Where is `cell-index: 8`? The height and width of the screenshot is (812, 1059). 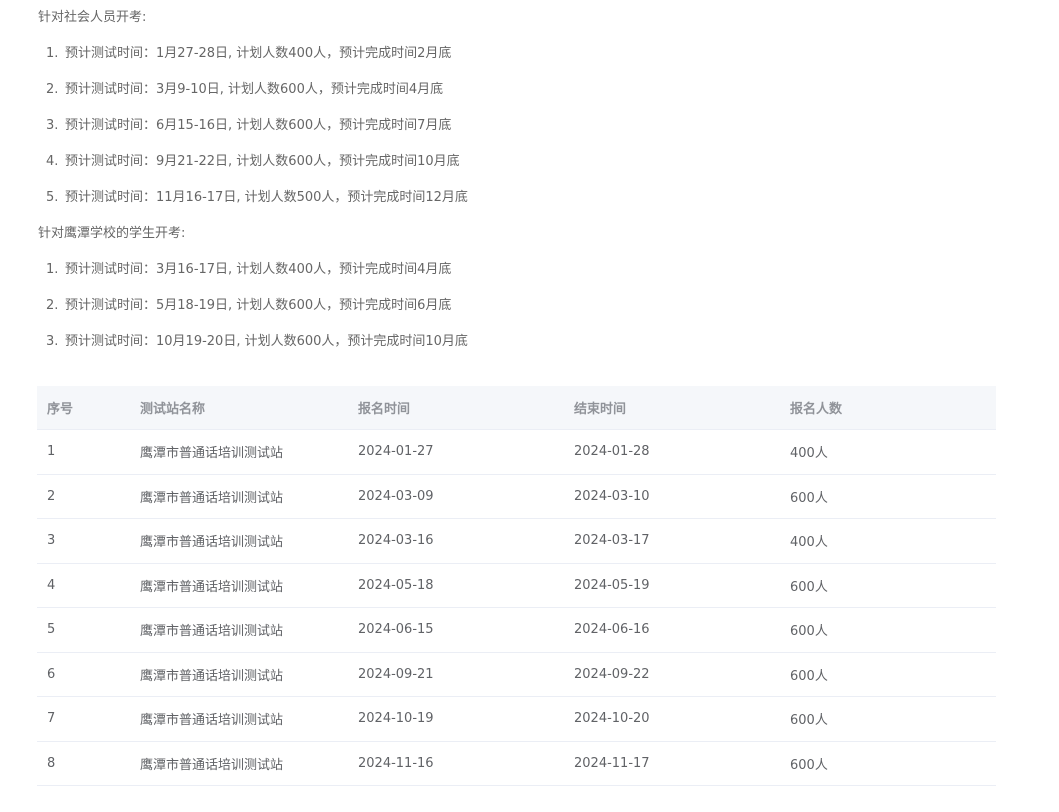 cell-index: 8 is located at coordinates (83, 763).